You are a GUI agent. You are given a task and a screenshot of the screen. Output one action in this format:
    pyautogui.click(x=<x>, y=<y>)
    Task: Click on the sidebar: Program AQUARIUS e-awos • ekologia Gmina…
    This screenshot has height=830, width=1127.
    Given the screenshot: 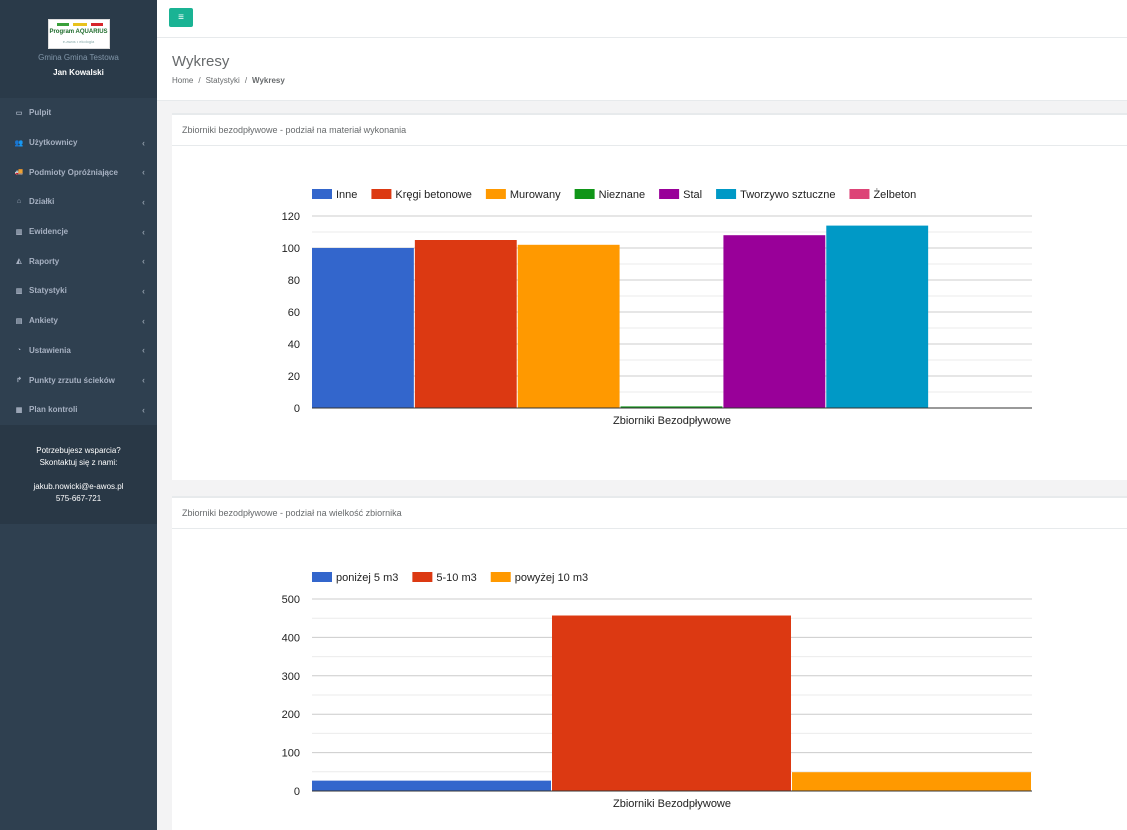 What is the action you would take?
    pyautogui.click(x=78, y=415)
    